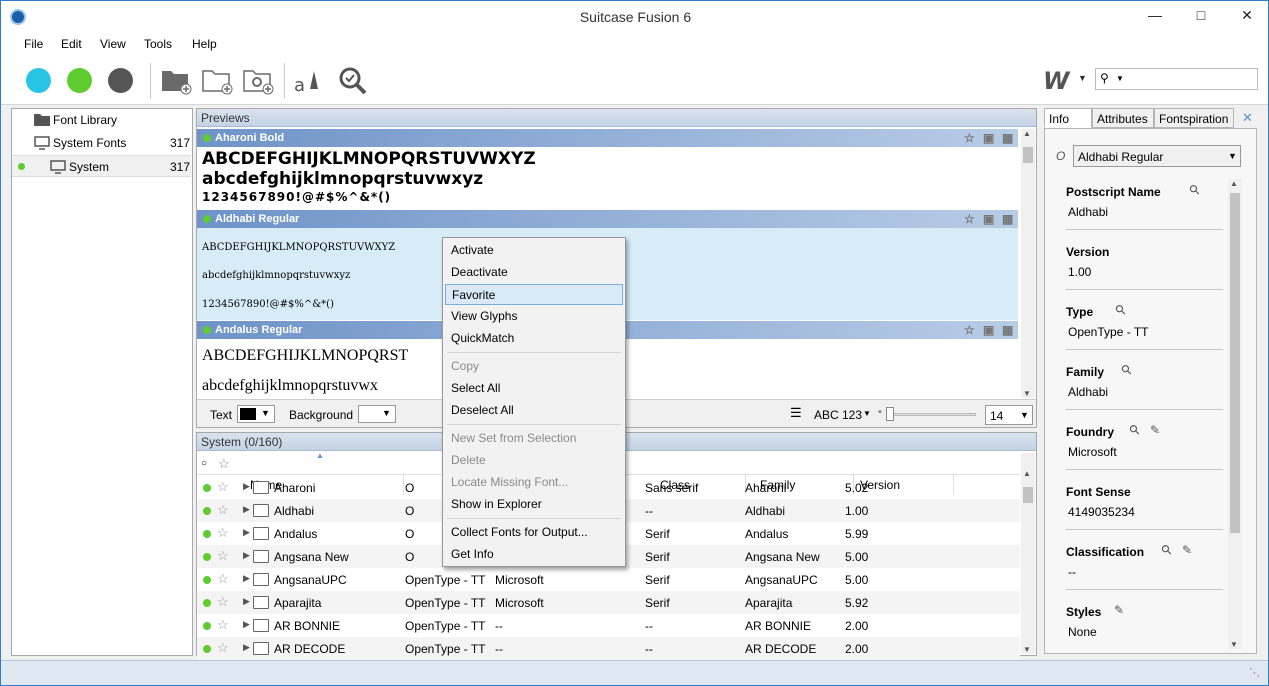  I want to click on table-scrollbar: ▲ ▼, so click(1028, 553).